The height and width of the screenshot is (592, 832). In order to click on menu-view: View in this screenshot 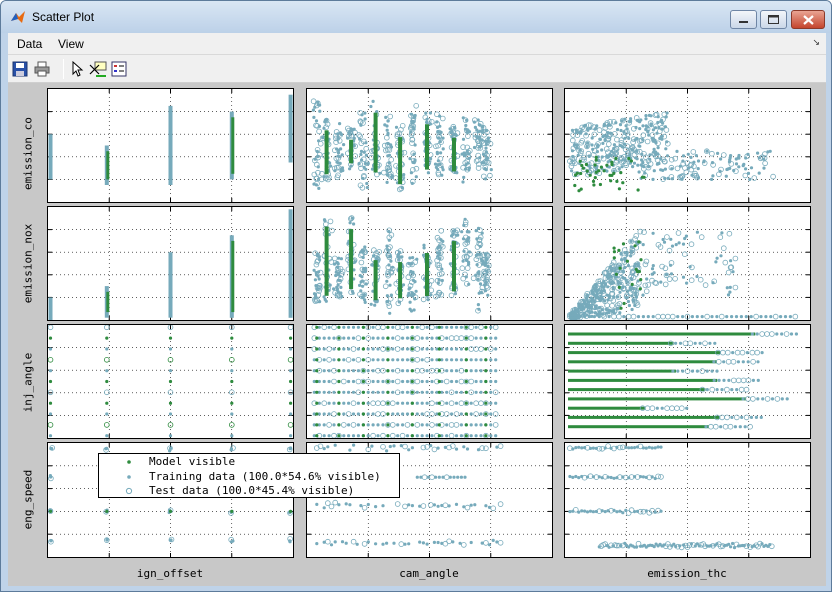, I will do `click(71, 44)`.